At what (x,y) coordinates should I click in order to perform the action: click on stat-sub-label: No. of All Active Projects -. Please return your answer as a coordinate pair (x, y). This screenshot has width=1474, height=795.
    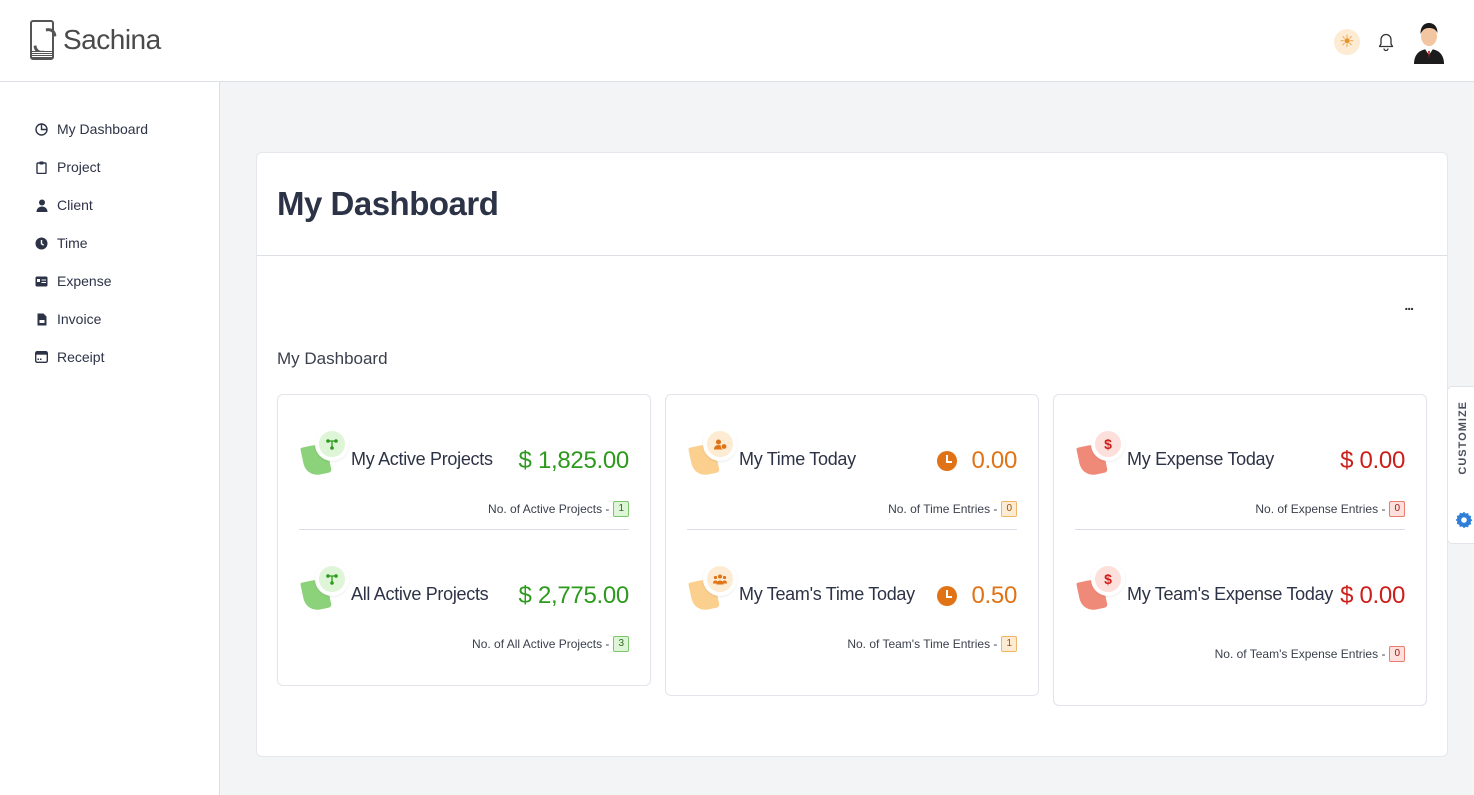
    Looking at the image, I should click on (541, 644).